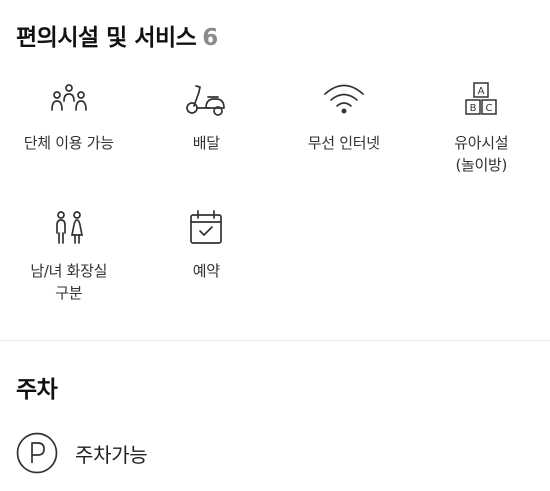 This screenshot has width=550, height=491. What do you see at coordinates (111, 454) in the screenshot?
I see `parking-label: 주차가능` at bounding box center [111, 454].